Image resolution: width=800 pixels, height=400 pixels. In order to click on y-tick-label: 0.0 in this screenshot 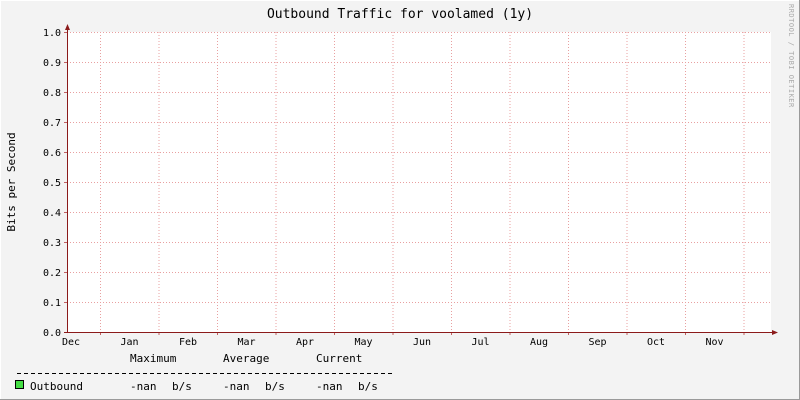, I will do `click(52, 333)`.